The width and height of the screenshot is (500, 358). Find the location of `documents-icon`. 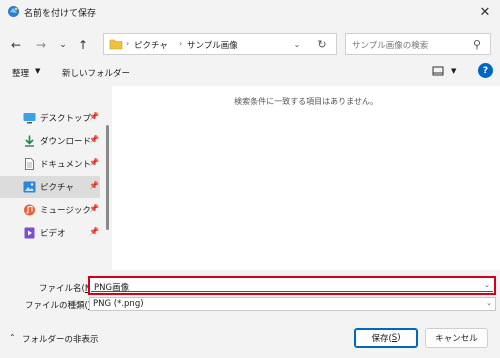

documents-icon is located at coordinates (29, 164).